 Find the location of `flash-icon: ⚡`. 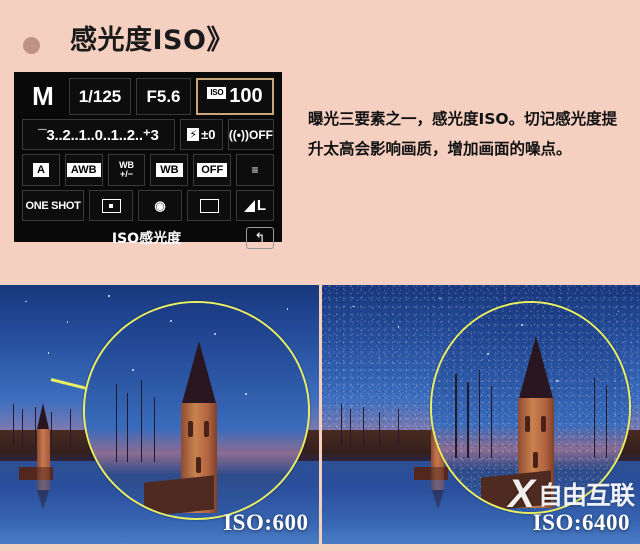

flash-icon: ⚡ is located at coordinates (193, 134).